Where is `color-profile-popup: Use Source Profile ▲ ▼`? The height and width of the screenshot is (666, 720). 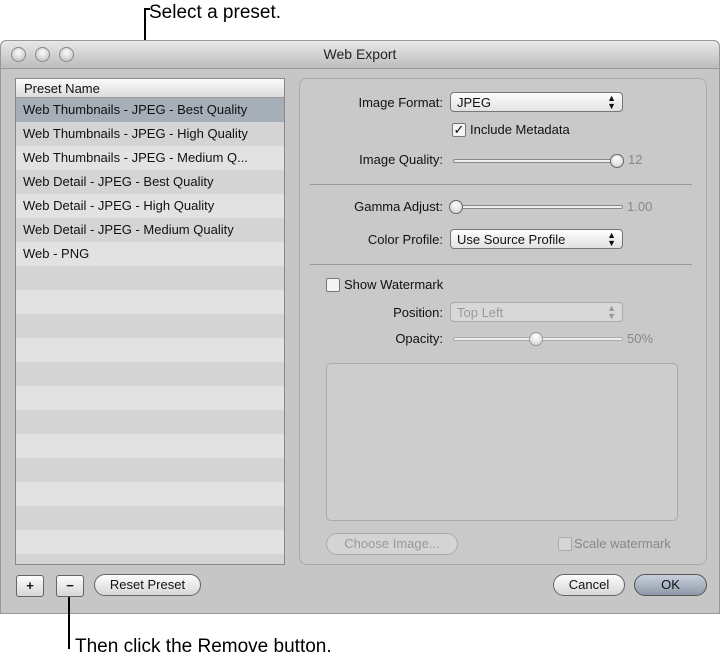
color-profile-popup: Use Source Profile ▲ ▼ is located at coordinates (536, 239).